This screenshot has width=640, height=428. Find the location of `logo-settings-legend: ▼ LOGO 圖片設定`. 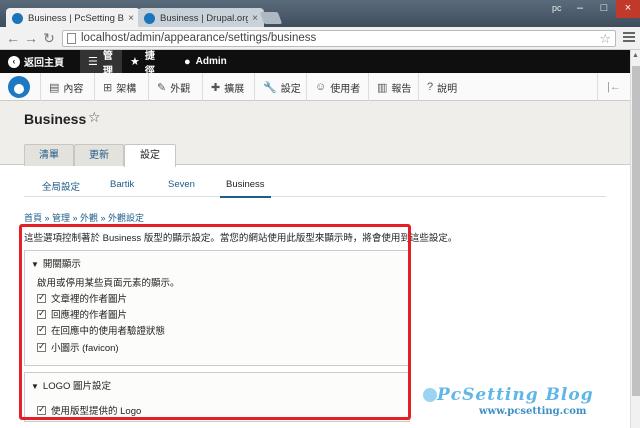

logo-settings-legend: ▼ LOGO 圖片設定 is located at coordinates (71, 385).